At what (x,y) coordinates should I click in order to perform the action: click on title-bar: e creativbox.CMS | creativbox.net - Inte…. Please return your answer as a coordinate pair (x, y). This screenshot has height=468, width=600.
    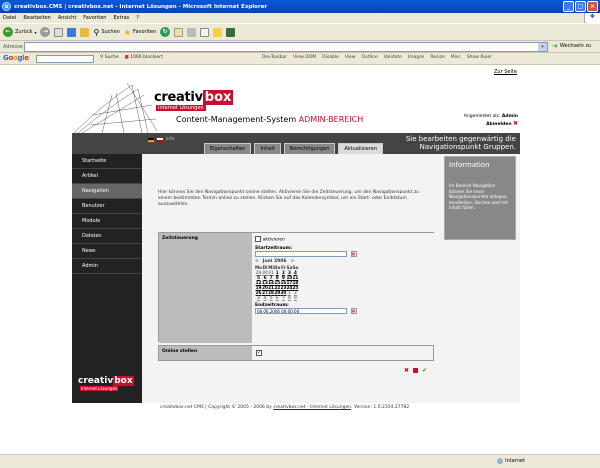
    Looking at the image, I should click on (300, 6).